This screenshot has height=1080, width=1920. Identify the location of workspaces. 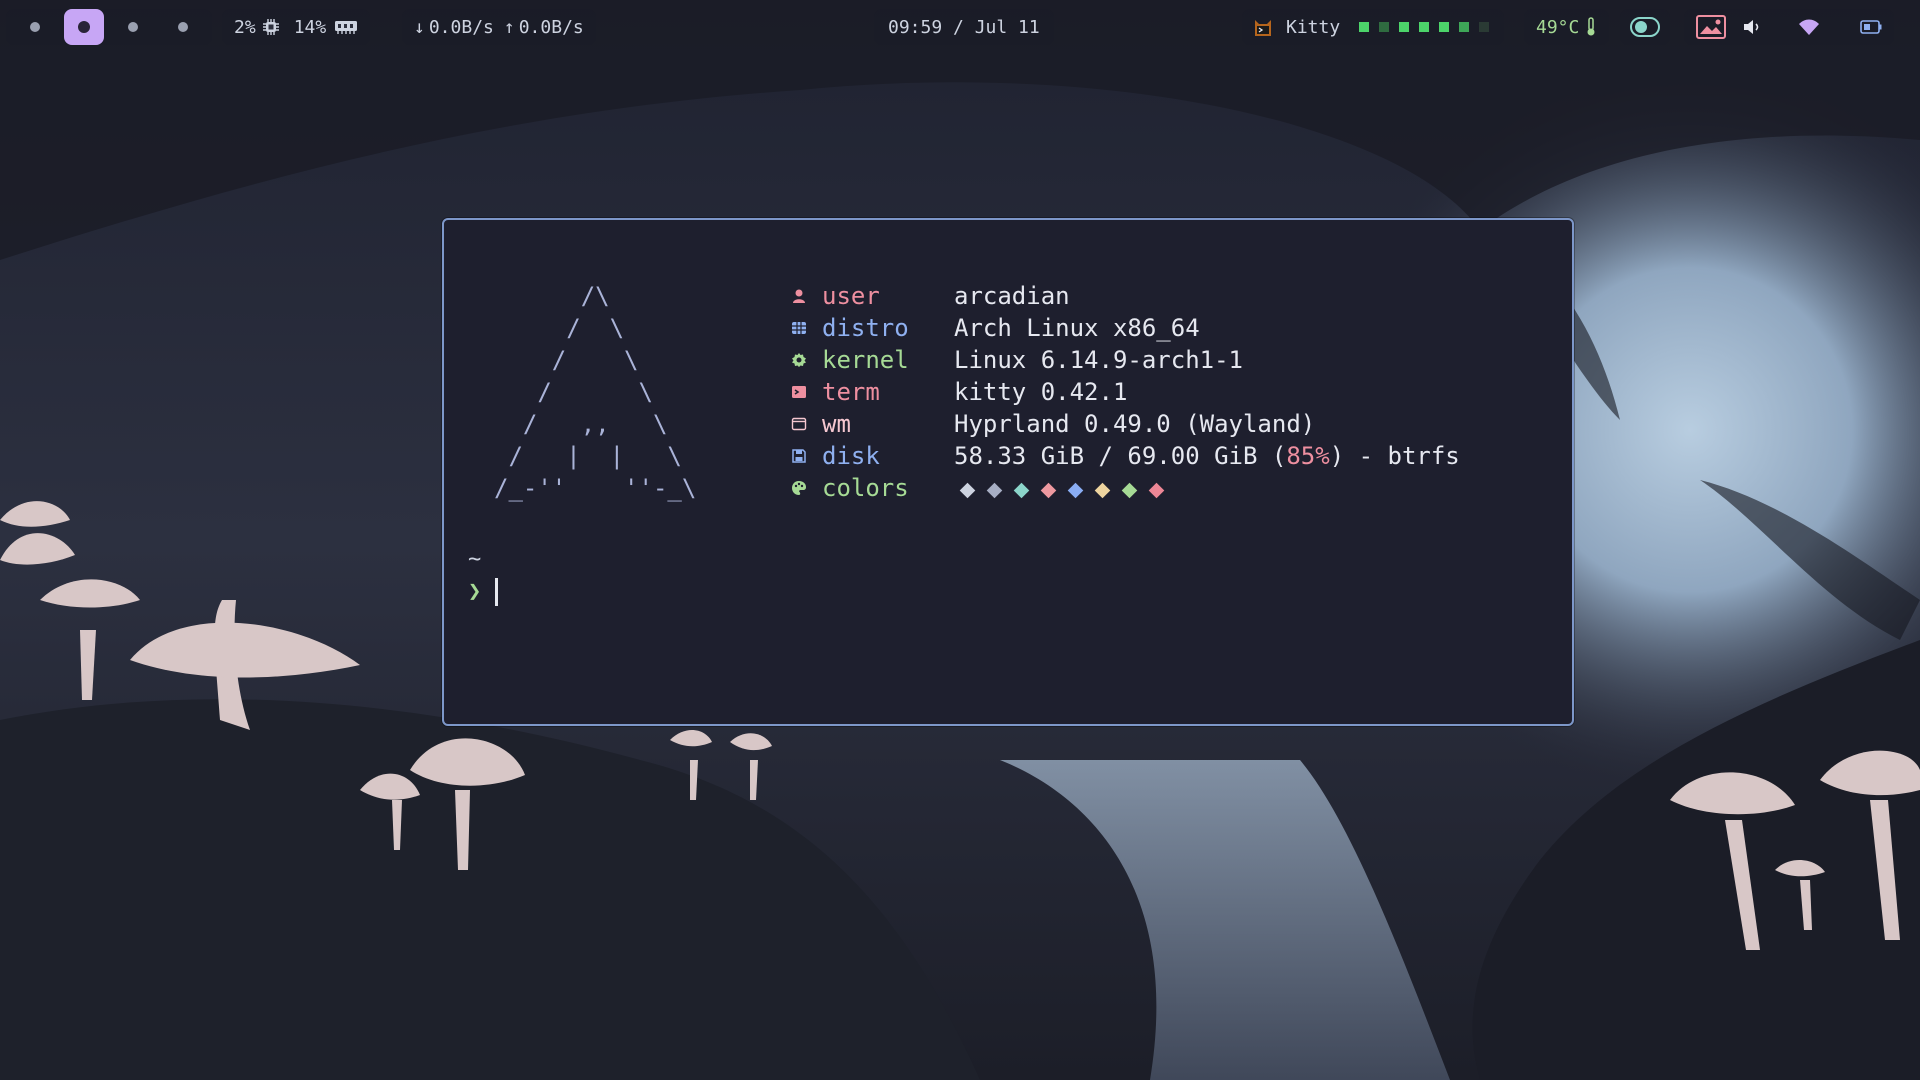
(109, 27).